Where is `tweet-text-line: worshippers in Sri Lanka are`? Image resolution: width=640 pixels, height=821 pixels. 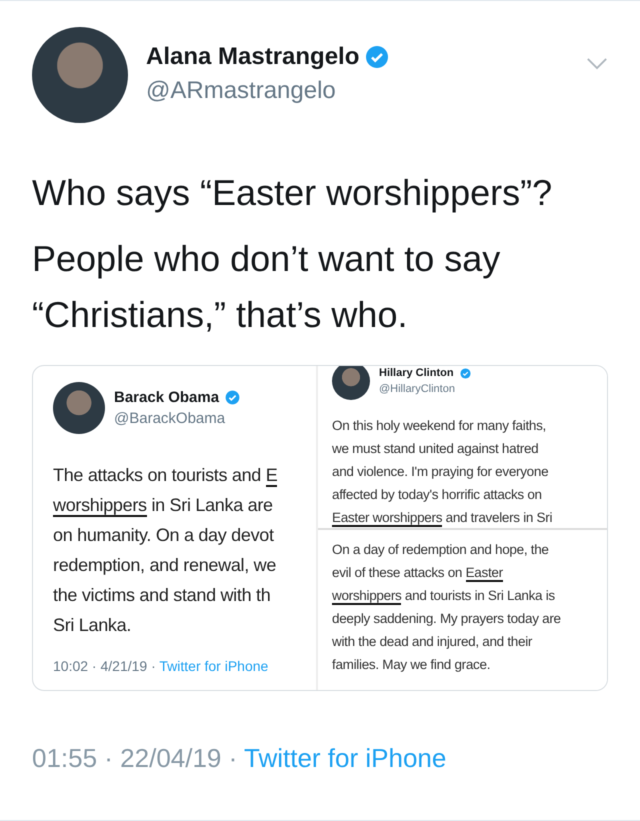
tweet-text-line: worshippers in Sri Lanka are is located at coordinates (163, 506).